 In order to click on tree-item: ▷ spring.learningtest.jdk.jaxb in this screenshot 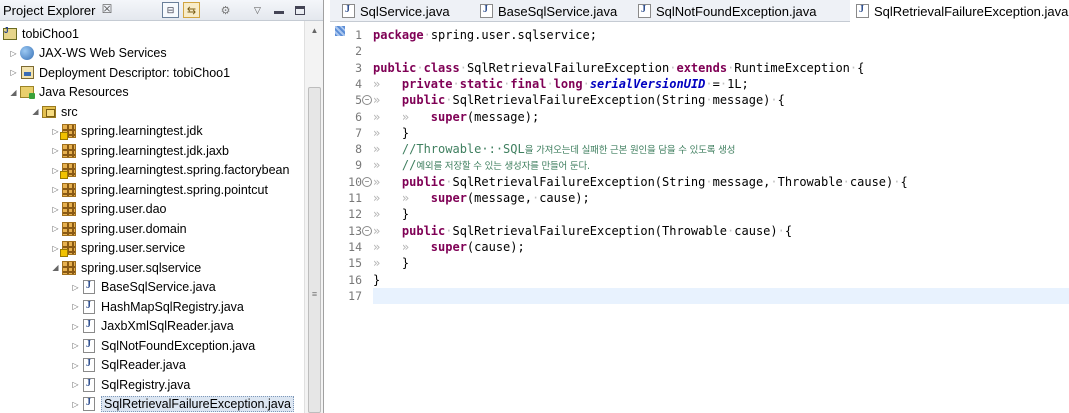, I will do `click(139, 151)`.